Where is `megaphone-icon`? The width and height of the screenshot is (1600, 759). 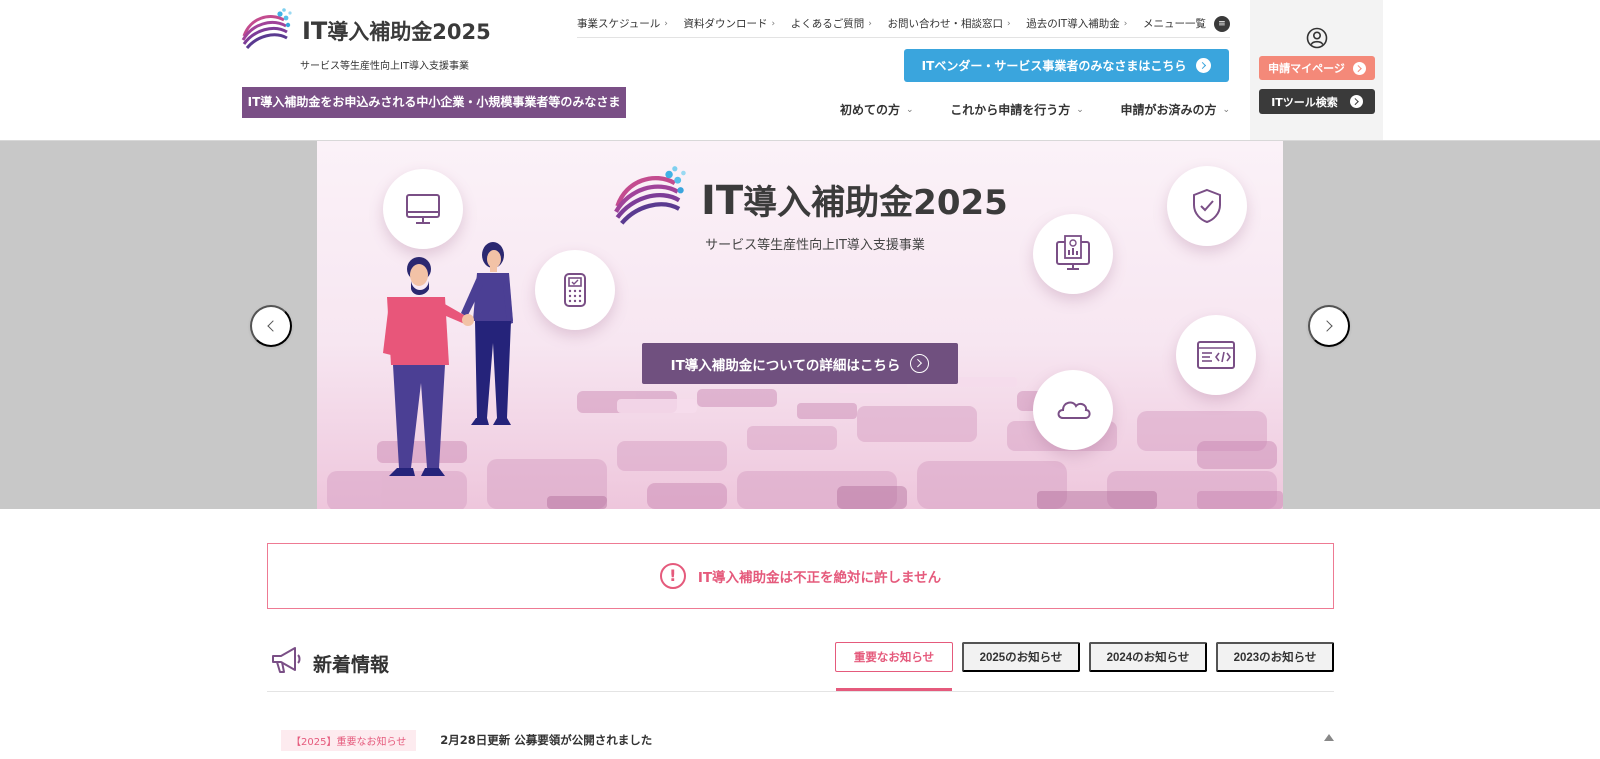
megaphone-icon is located at coordinates (286, 660).